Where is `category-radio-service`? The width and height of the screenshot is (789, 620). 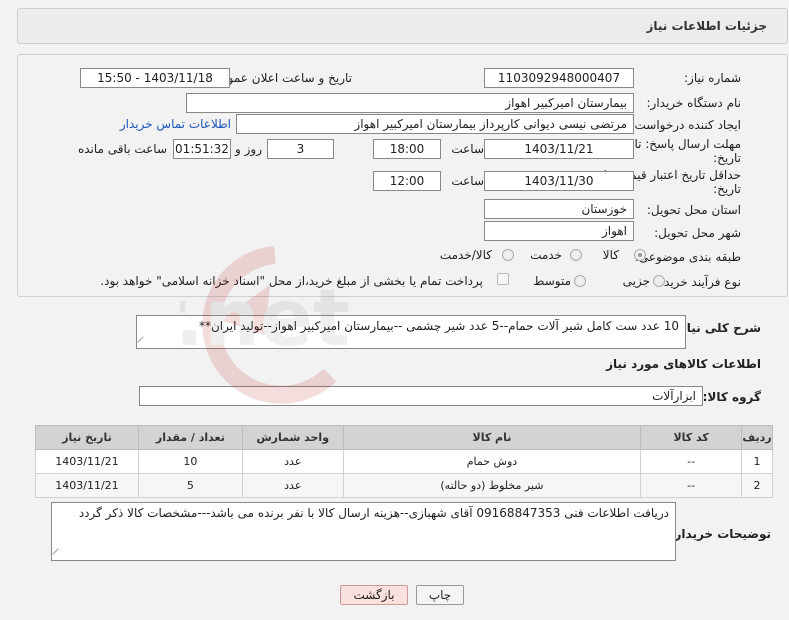
category-radio-service is located at coordinates (576, 255).